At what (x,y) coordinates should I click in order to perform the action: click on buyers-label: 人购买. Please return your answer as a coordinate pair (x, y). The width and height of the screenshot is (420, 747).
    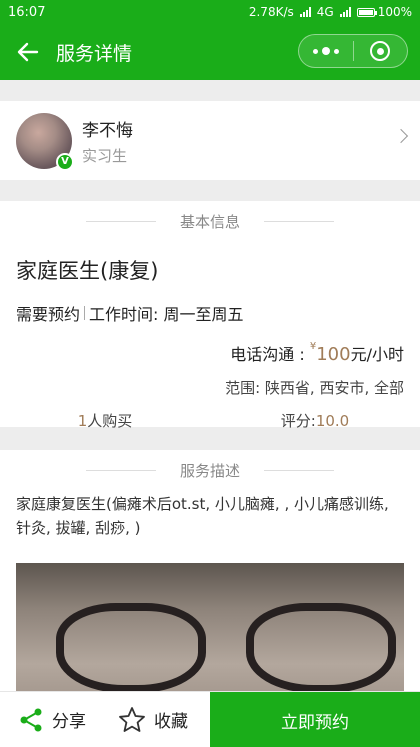
    Looking at the image, I should click on (110, 421).